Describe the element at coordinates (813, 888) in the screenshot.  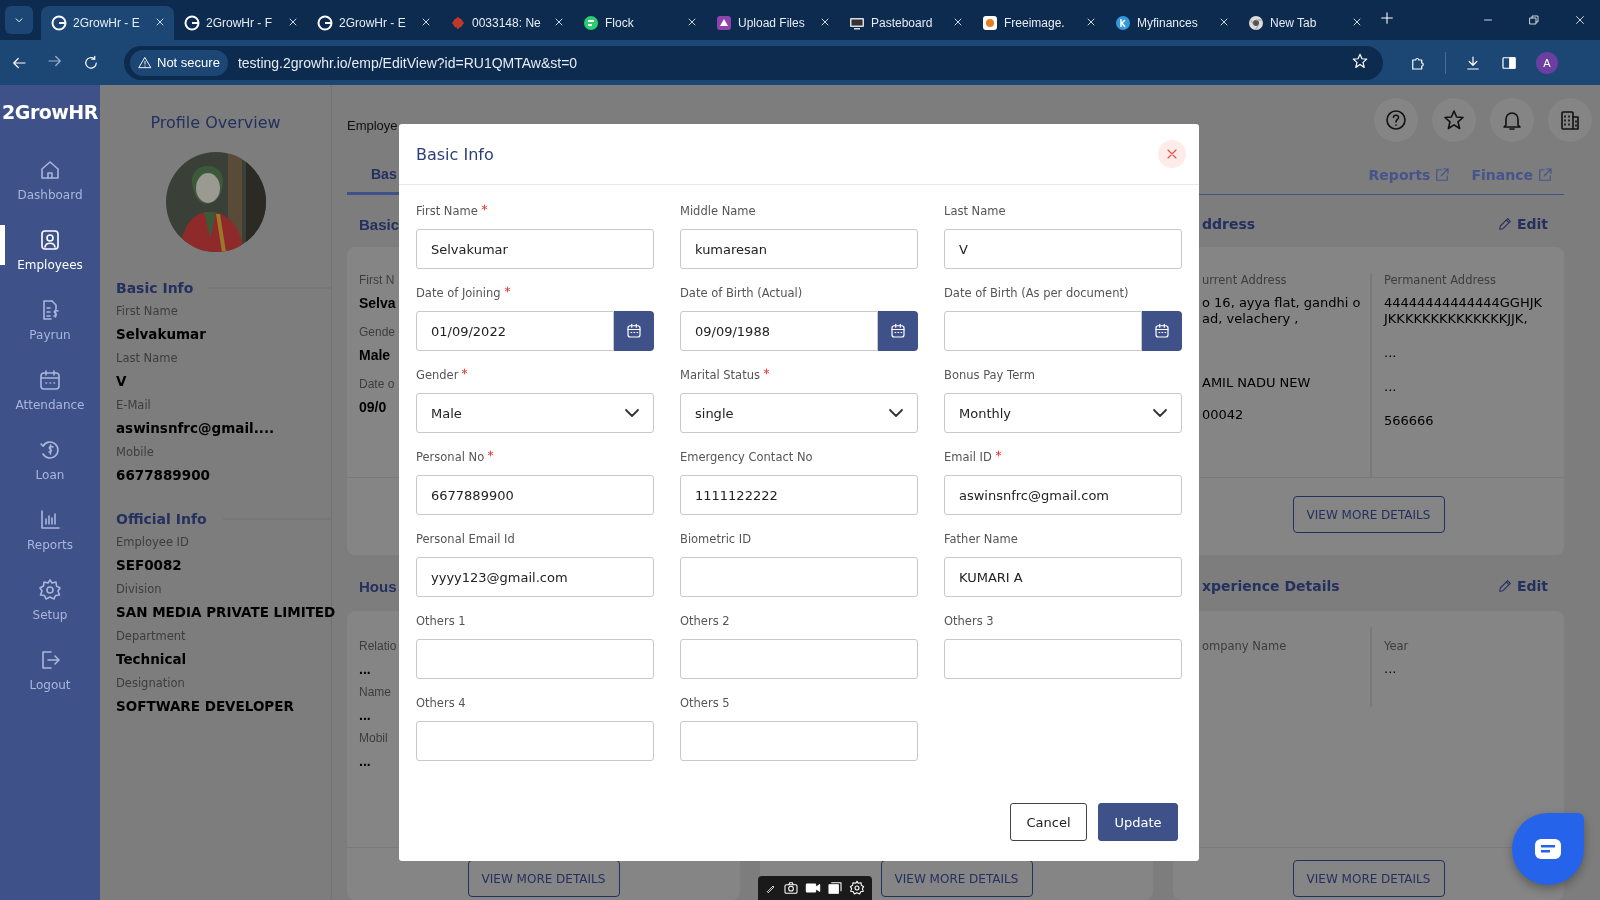
I see `video-icon` at that location.